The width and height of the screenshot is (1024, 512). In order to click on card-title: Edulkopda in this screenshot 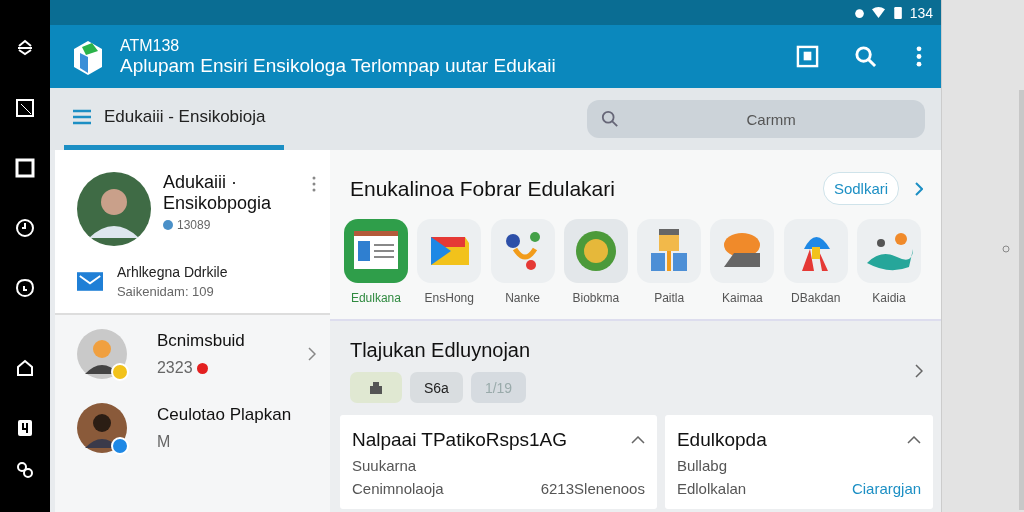, I will do `click(721, 440)`.